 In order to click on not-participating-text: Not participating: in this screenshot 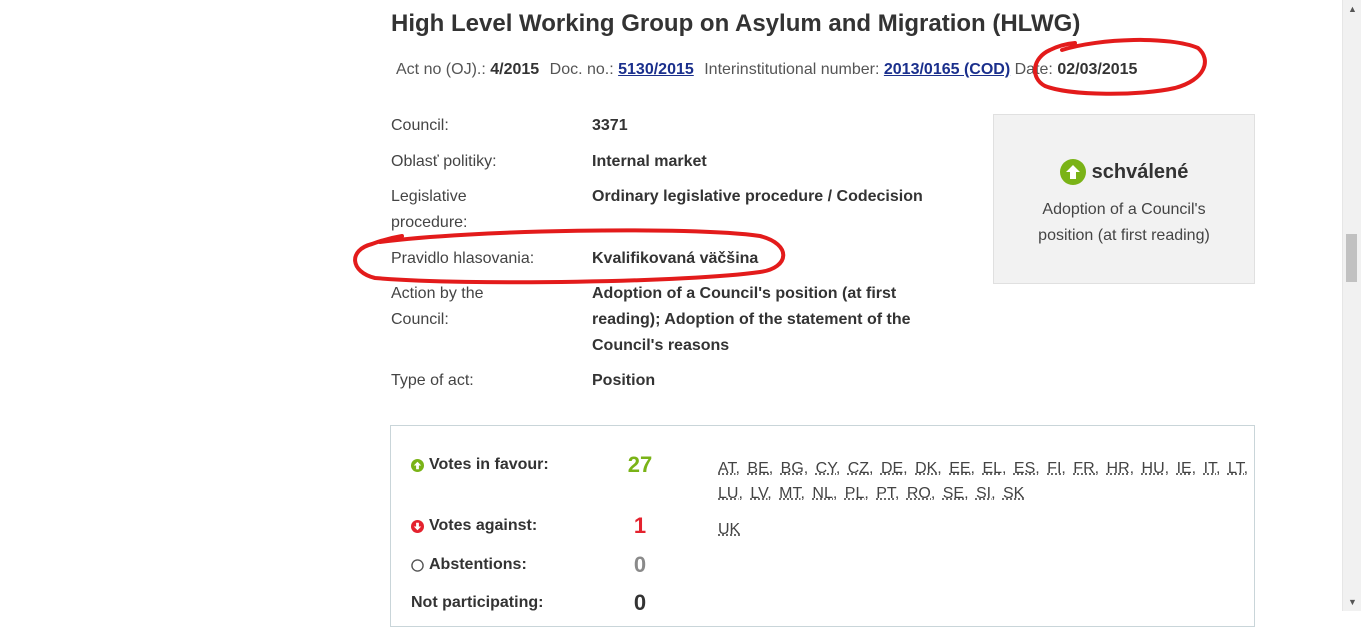, I will do `click(477, 602)`.